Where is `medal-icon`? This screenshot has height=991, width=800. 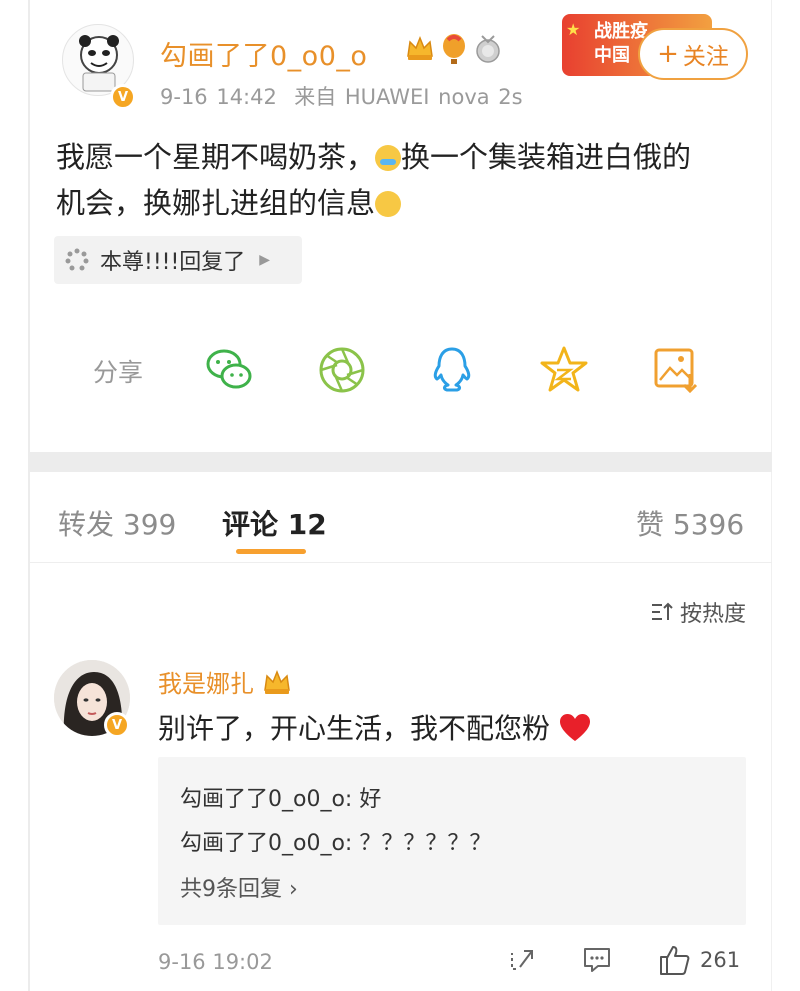
medal-icon is located at coordinates (488, 49).